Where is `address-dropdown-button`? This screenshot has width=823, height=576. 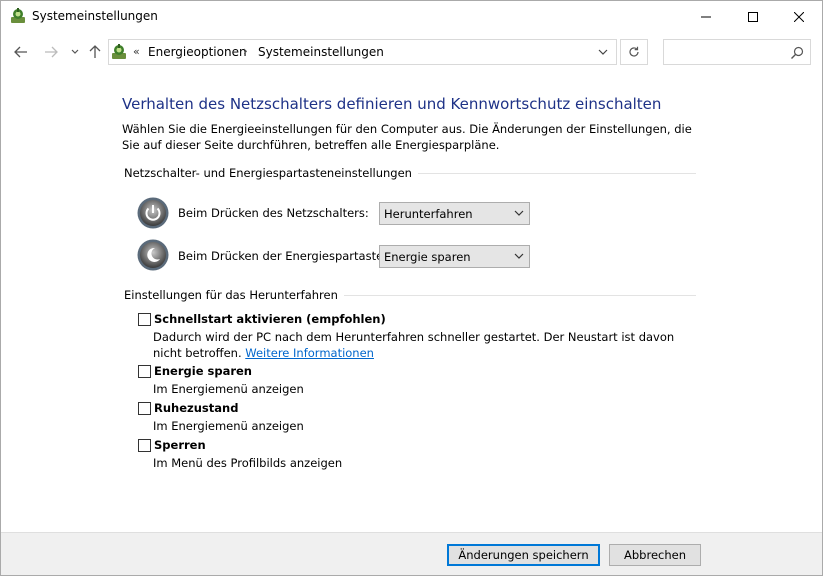
address-dropdown-button is located at coordinates (603, 52).